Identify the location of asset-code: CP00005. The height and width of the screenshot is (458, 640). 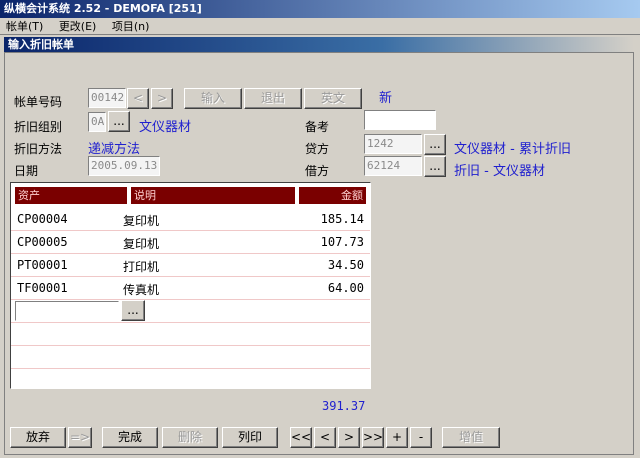
(42, 242).